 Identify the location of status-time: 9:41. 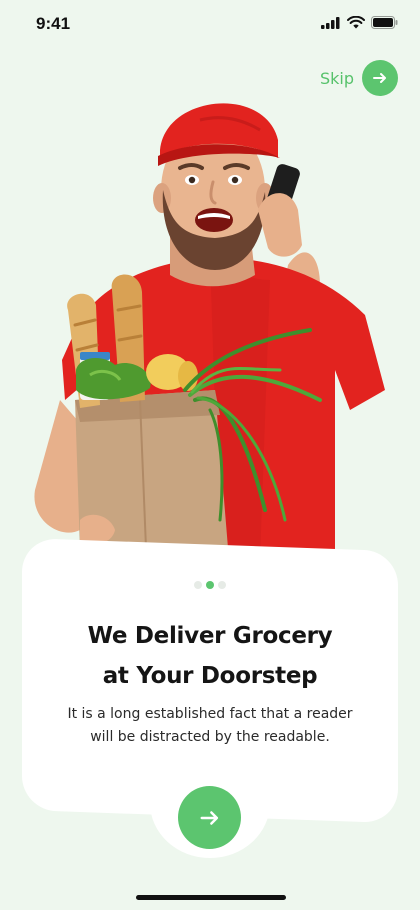
(53, 23).